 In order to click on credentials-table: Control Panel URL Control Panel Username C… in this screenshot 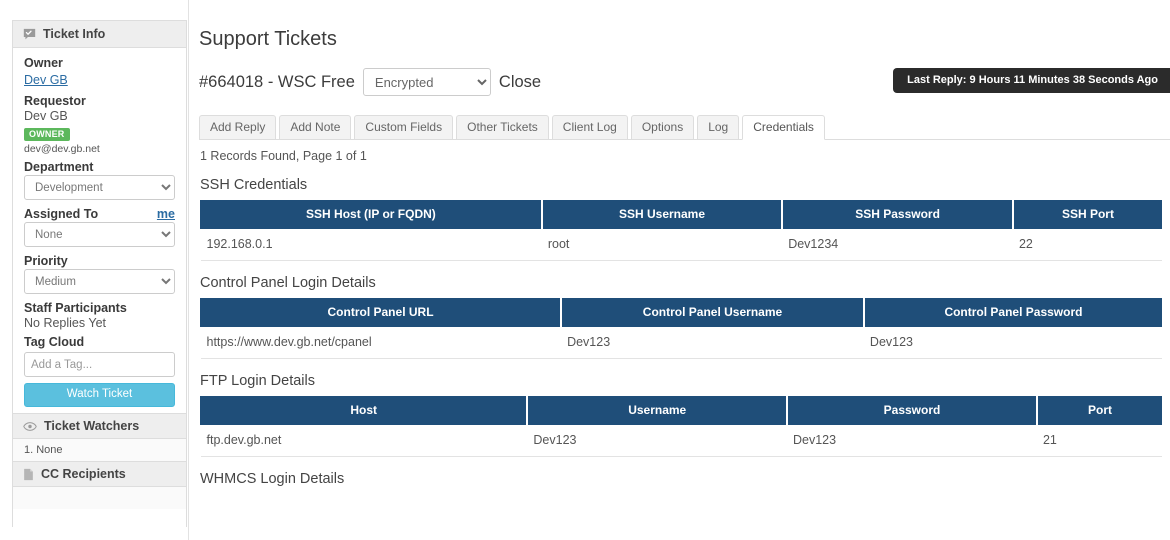, I will do `click(681, 328)`.